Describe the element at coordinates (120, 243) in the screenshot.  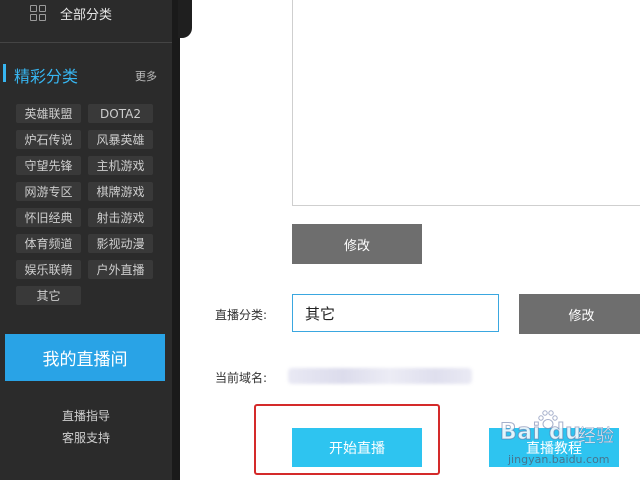
I see `category-tag: 影视动漫` at that location.